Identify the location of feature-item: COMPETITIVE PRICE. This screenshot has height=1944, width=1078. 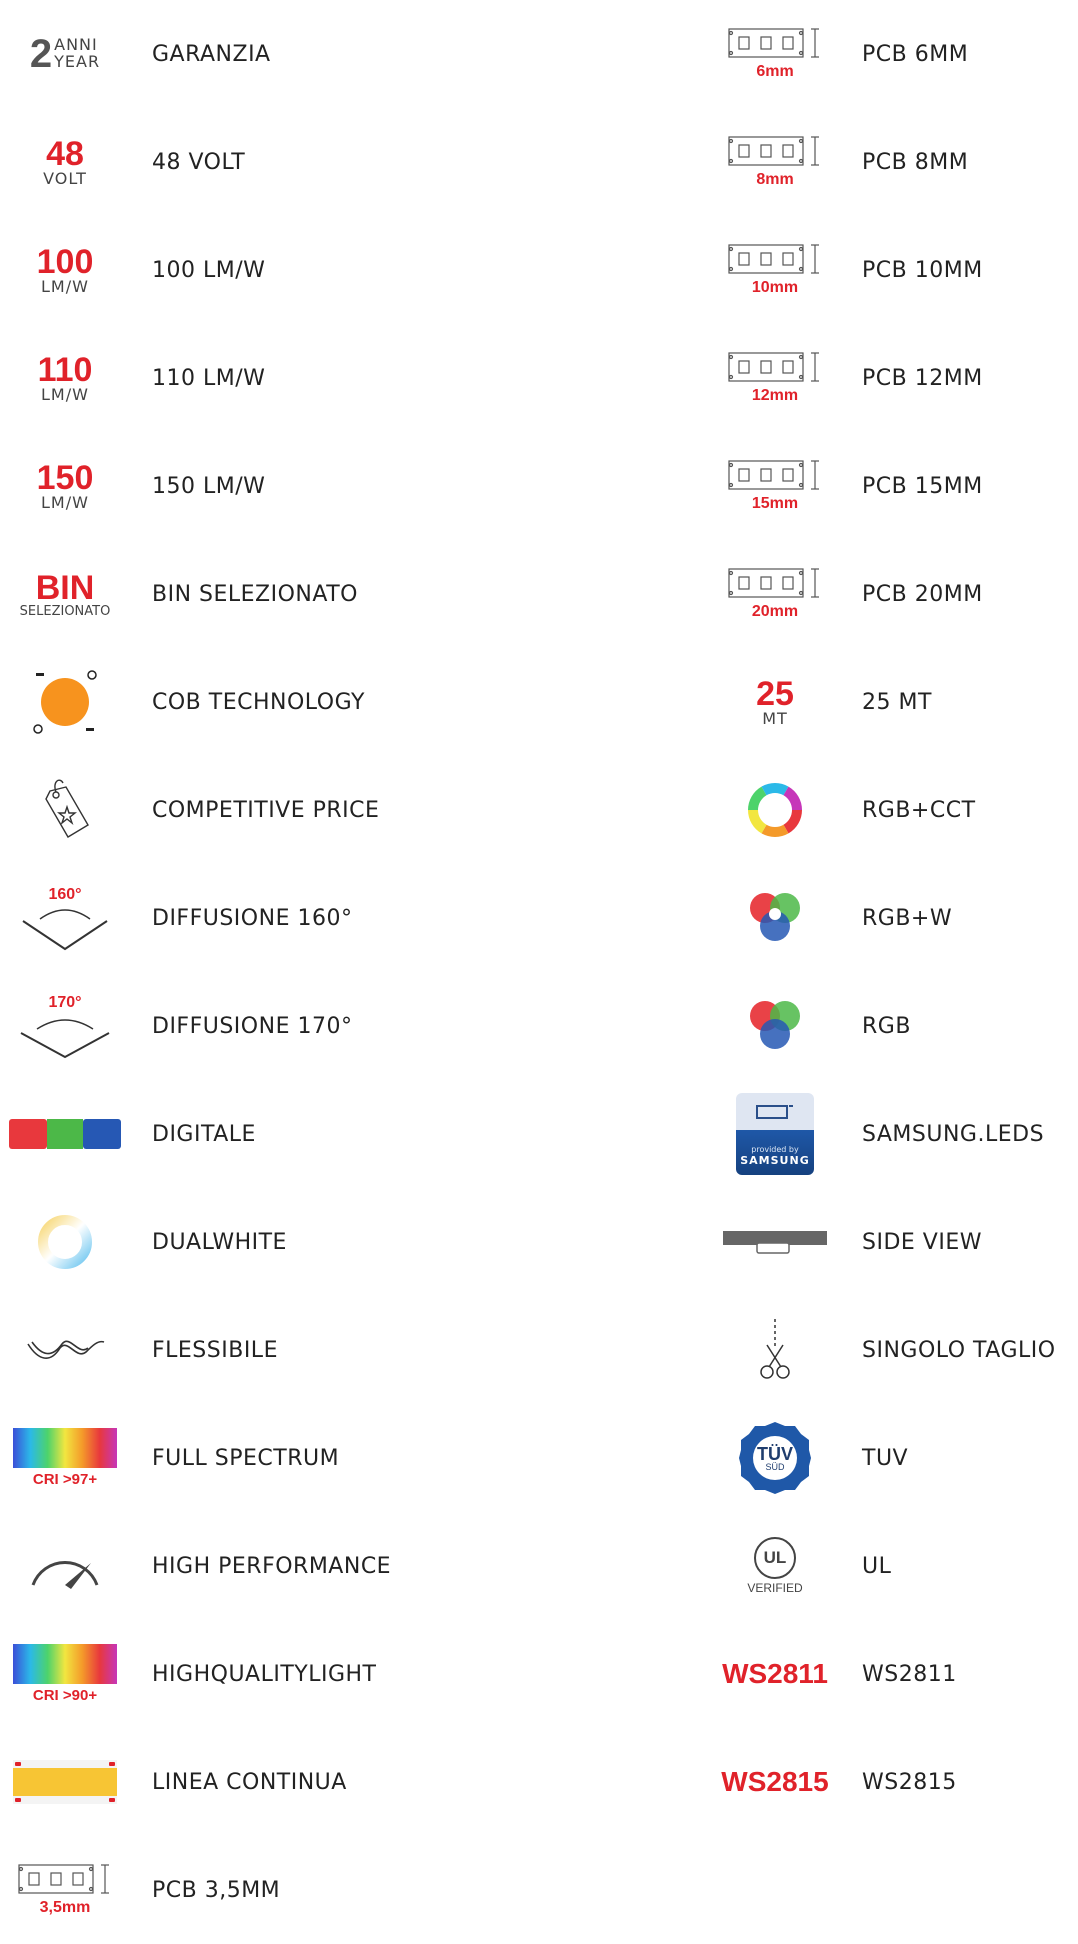
(300, 810).